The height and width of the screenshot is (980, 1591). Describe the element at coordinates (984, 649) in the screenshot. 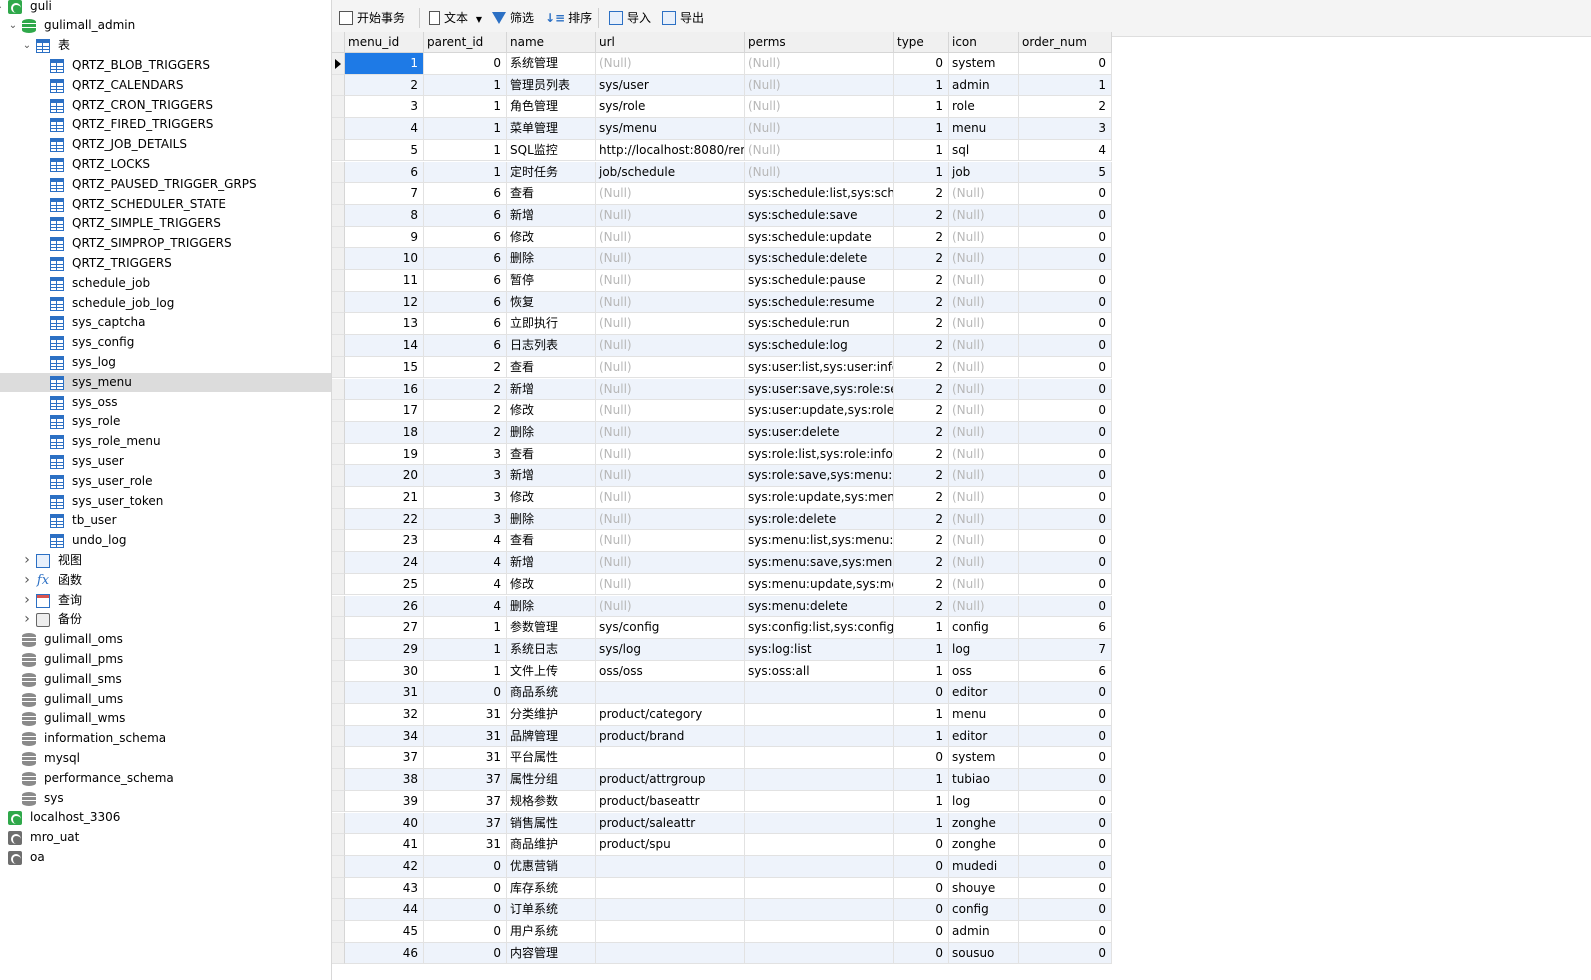

I see `cell-icon: log` at that location.